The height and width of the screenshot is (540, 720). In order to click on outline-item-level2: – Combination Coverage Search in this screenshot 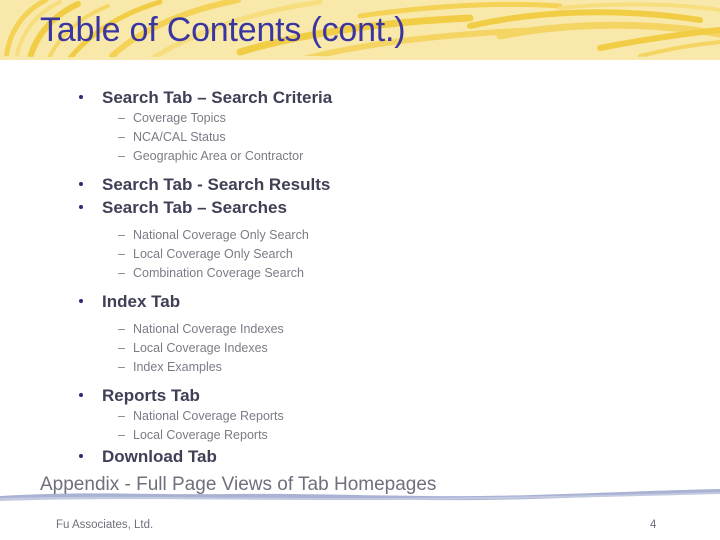, I will do `click(360, 273)`.